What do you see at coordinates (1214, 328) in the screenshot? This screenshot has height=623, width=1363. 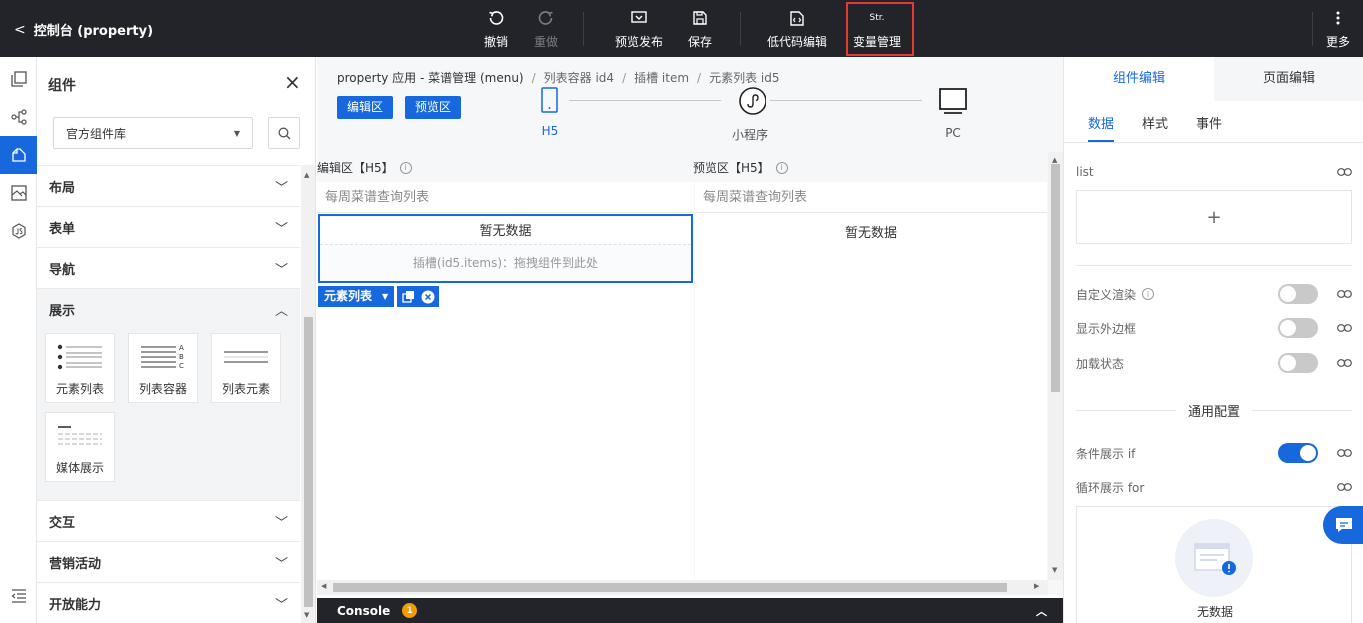 I see `prop-show-border: 显示外边框` at bounding box center [1214, 328].